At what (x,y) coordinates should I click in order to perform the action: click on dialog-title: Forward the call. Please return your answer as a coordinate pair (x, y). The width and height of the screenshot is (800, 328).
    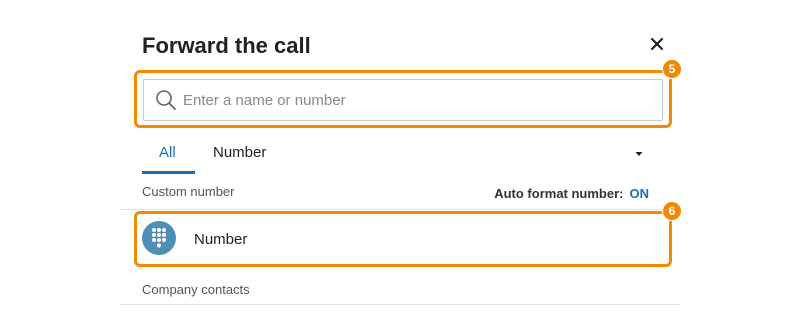
    Looking at the image, I should click on (226, 45).